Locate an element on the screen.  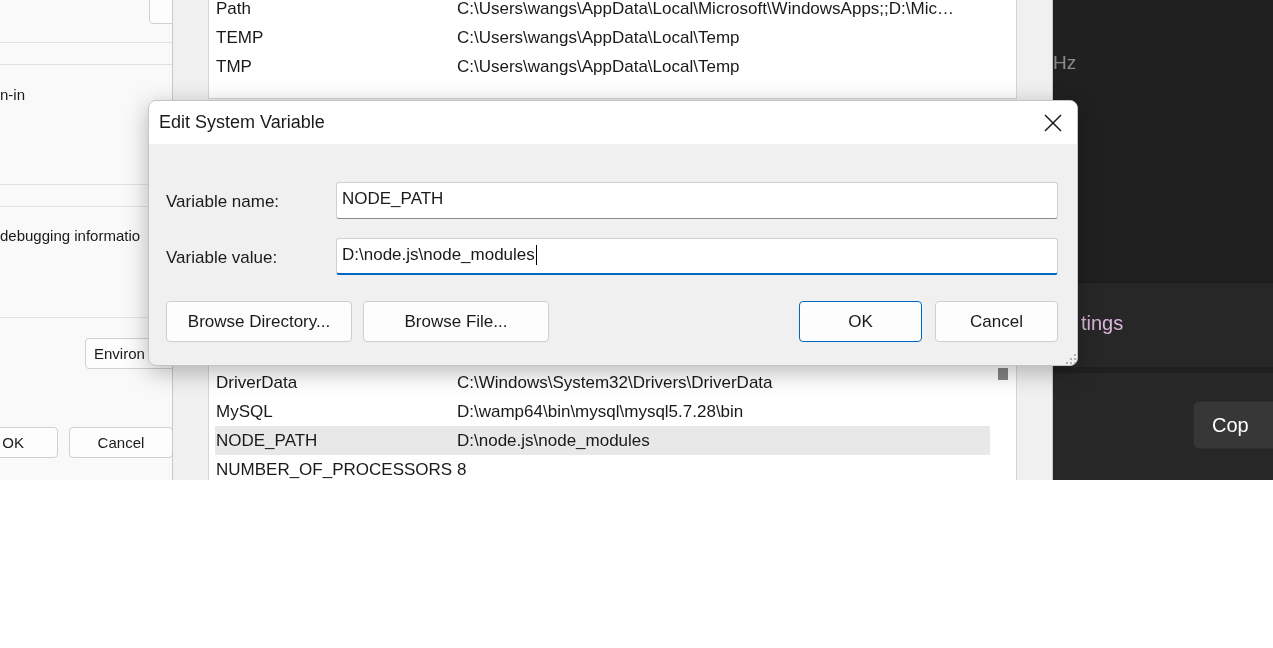
selected-row: NODE_PATH D:\node.js\node_modules is located at coordinates (602, 440).